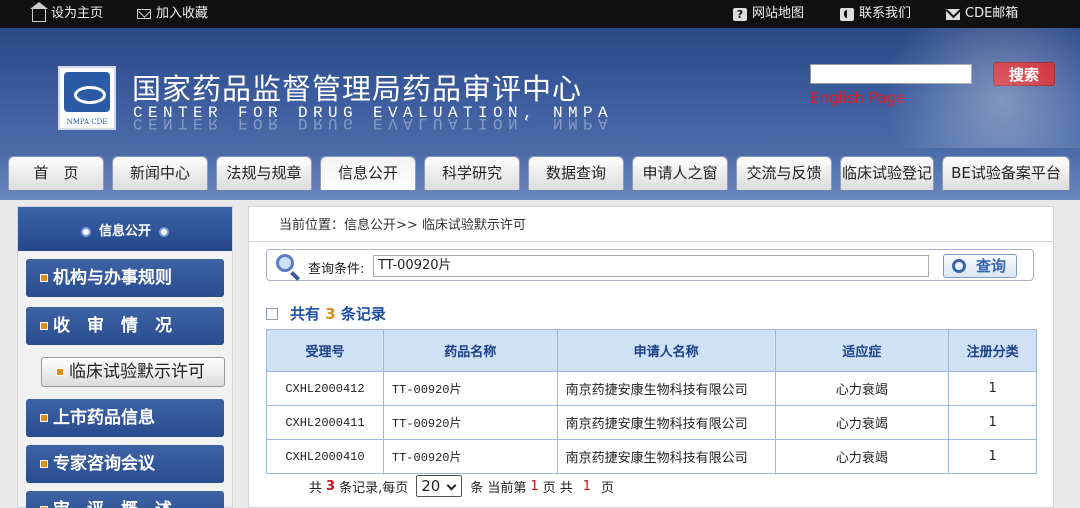  I want to click on cde-mail-label: CDE邮箱, so click(992, 13).